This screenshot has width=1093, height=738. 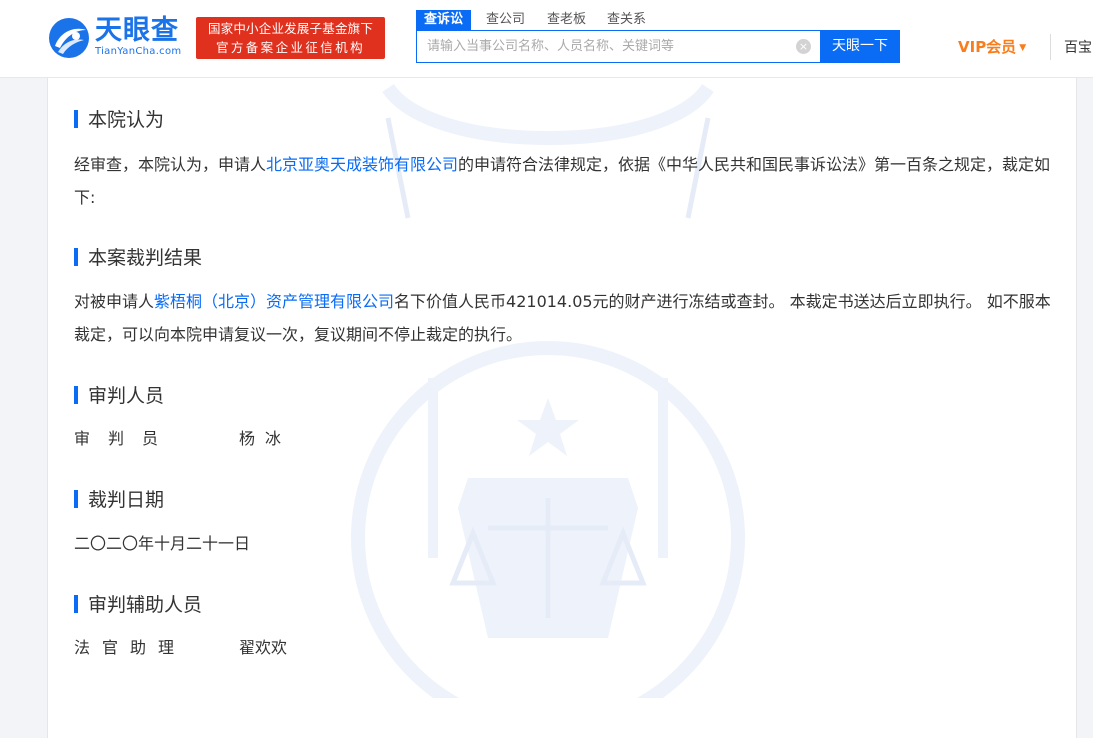 I want to click on search-button: 天眼一下, so click(x=860, y=46).